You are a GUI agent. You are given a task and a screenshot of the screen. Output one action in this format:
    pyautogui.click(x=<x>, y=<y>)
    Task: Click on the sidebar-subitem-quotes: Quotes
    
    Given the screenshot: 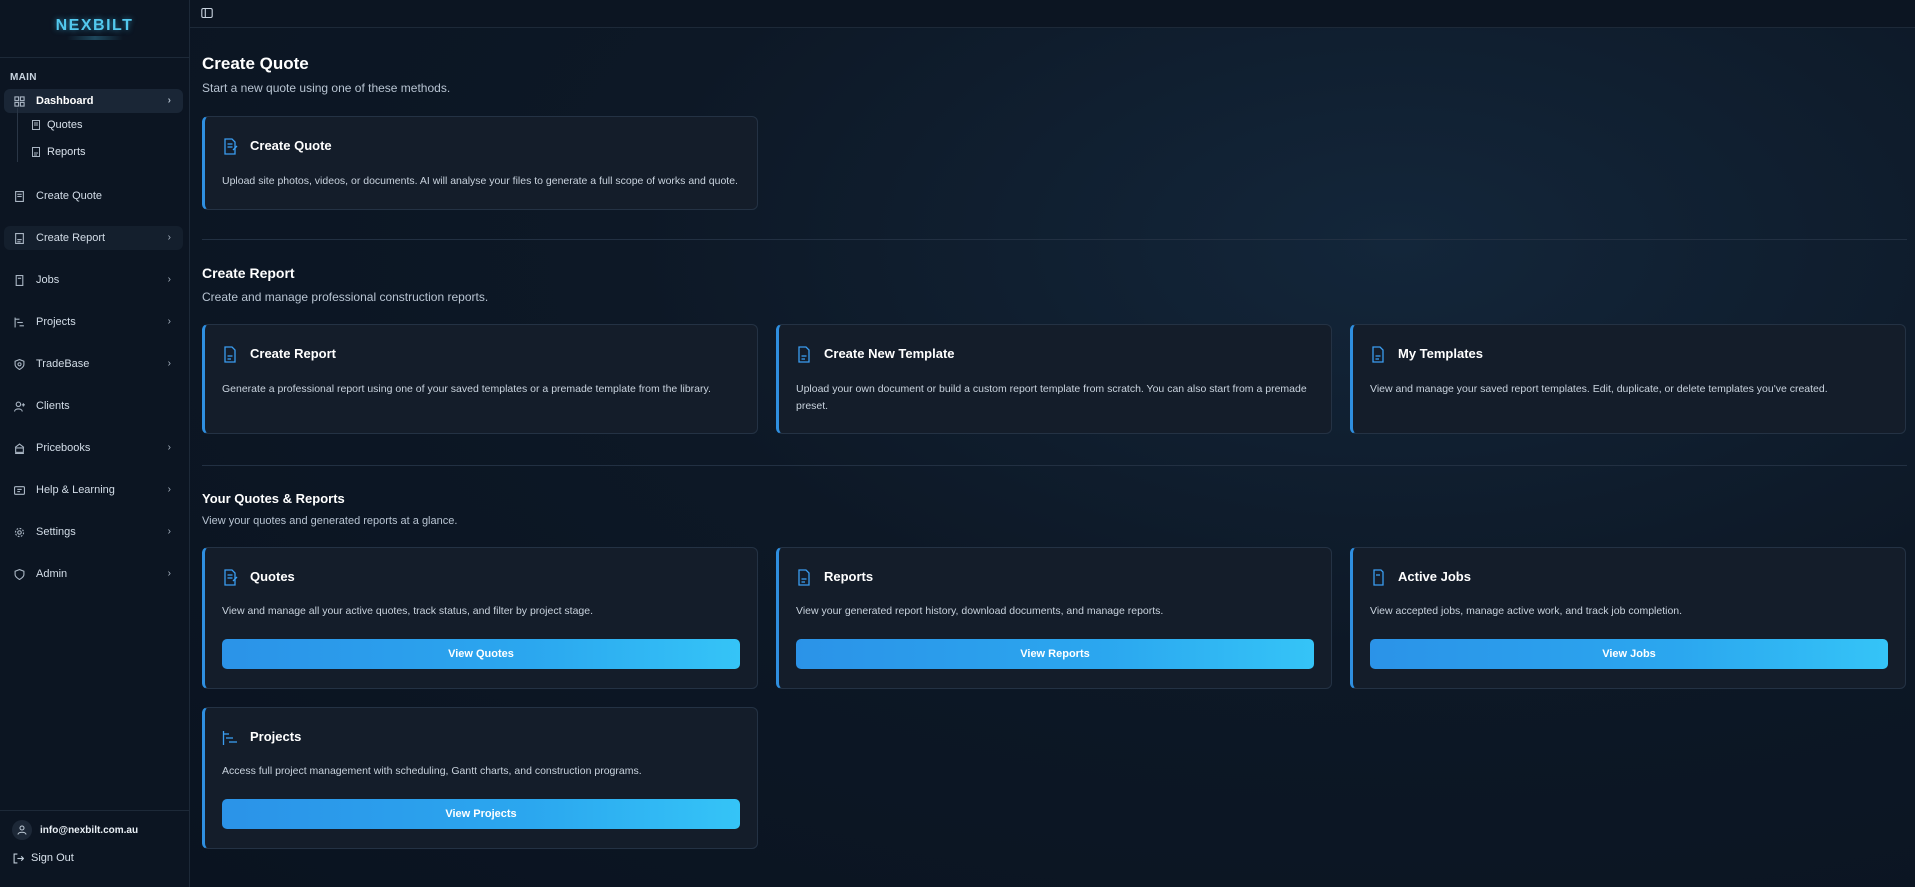 What is the action you would take?
    pyautogui.click(x=56, y=125)
    